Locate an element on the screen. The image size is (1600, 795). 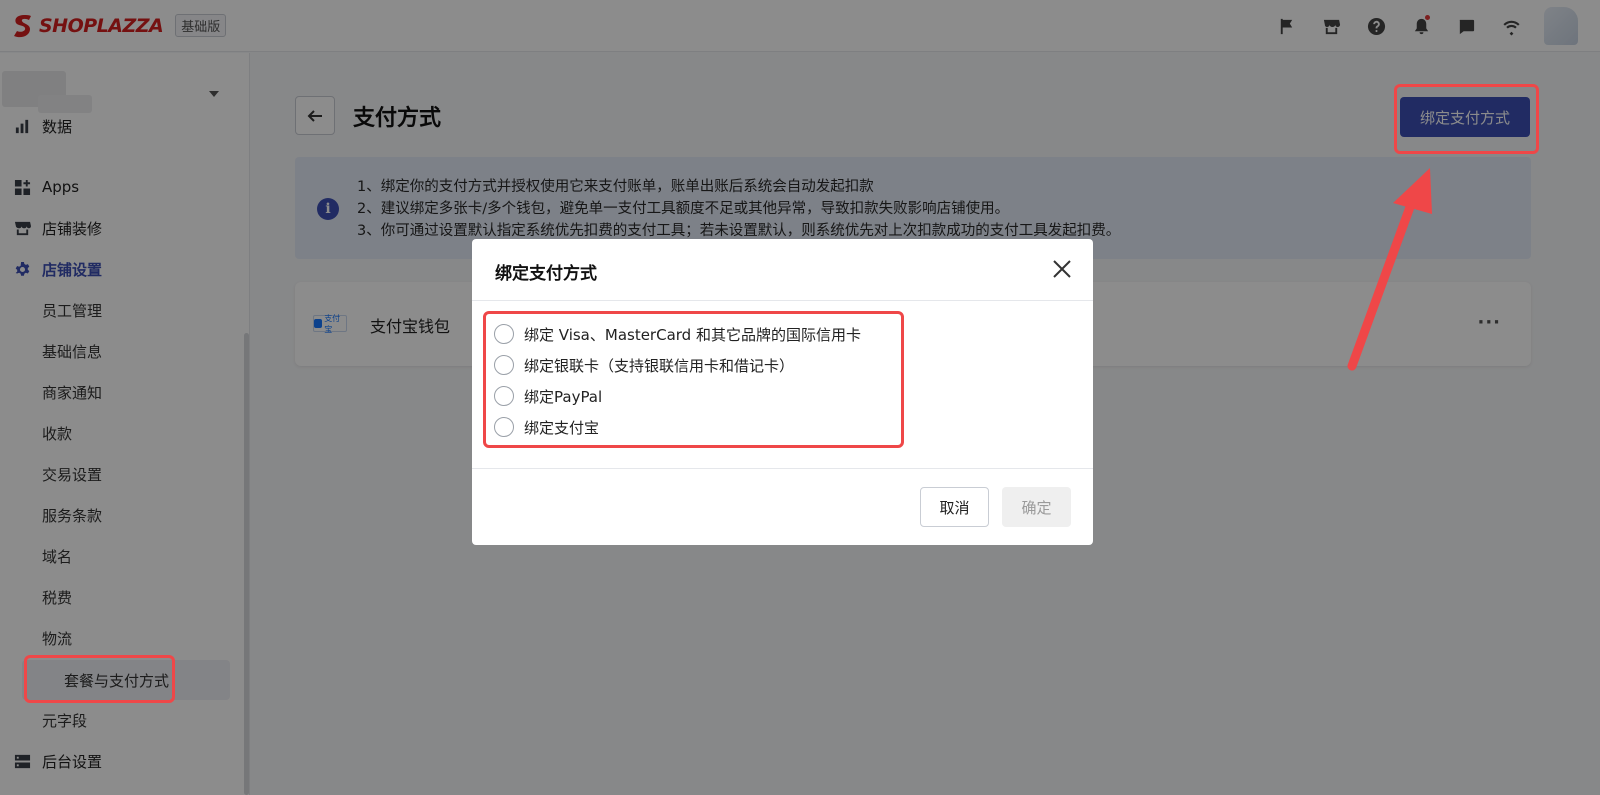
highlight-bind-button is located at coordinates (1466, 119).